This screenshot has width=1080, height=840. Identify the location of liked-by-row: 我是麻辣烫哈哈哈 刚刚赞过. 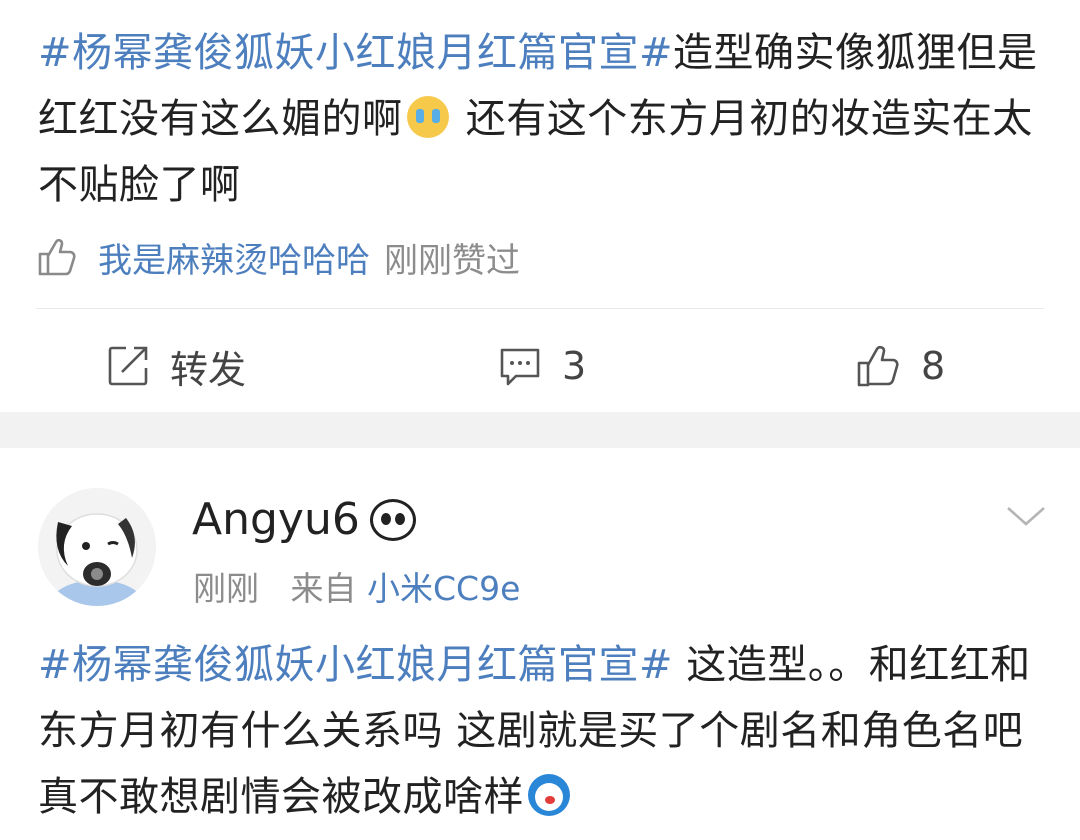
(278, 257).